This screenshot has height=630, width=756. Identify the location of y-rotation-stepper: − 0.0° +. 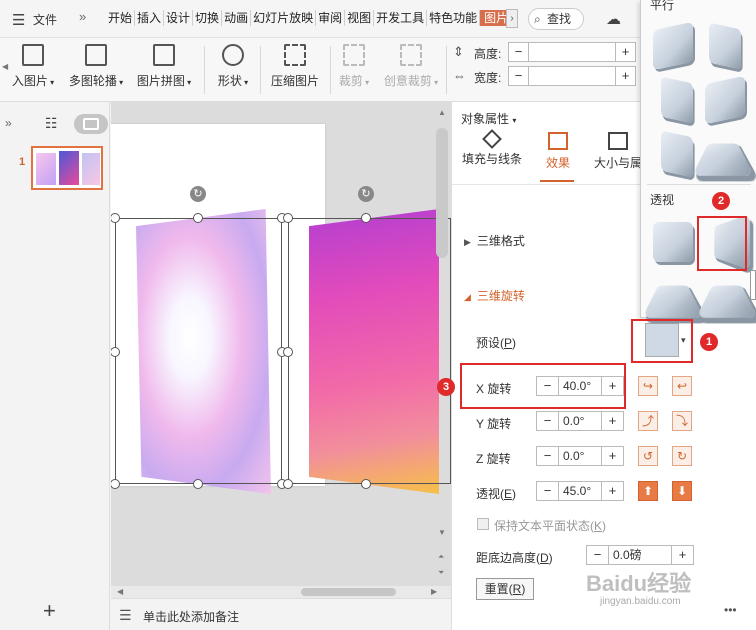
(580, 421).